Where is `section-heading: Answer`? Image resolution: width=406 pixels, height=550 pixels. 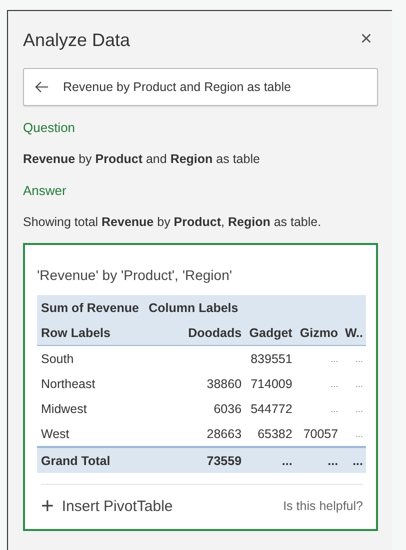
section-heading: Answer is located at coordinates (45, 190).